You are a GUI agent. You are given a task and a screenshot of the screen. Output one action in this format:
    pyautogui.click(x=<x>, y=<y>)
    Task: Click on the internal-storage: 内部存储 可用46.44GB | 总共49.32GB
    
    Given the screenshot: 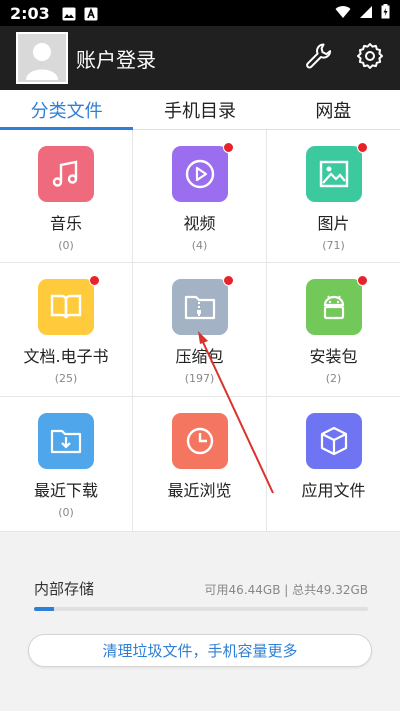 What is the action you would take?
    pyautogui.click(x=201, y=594)
    